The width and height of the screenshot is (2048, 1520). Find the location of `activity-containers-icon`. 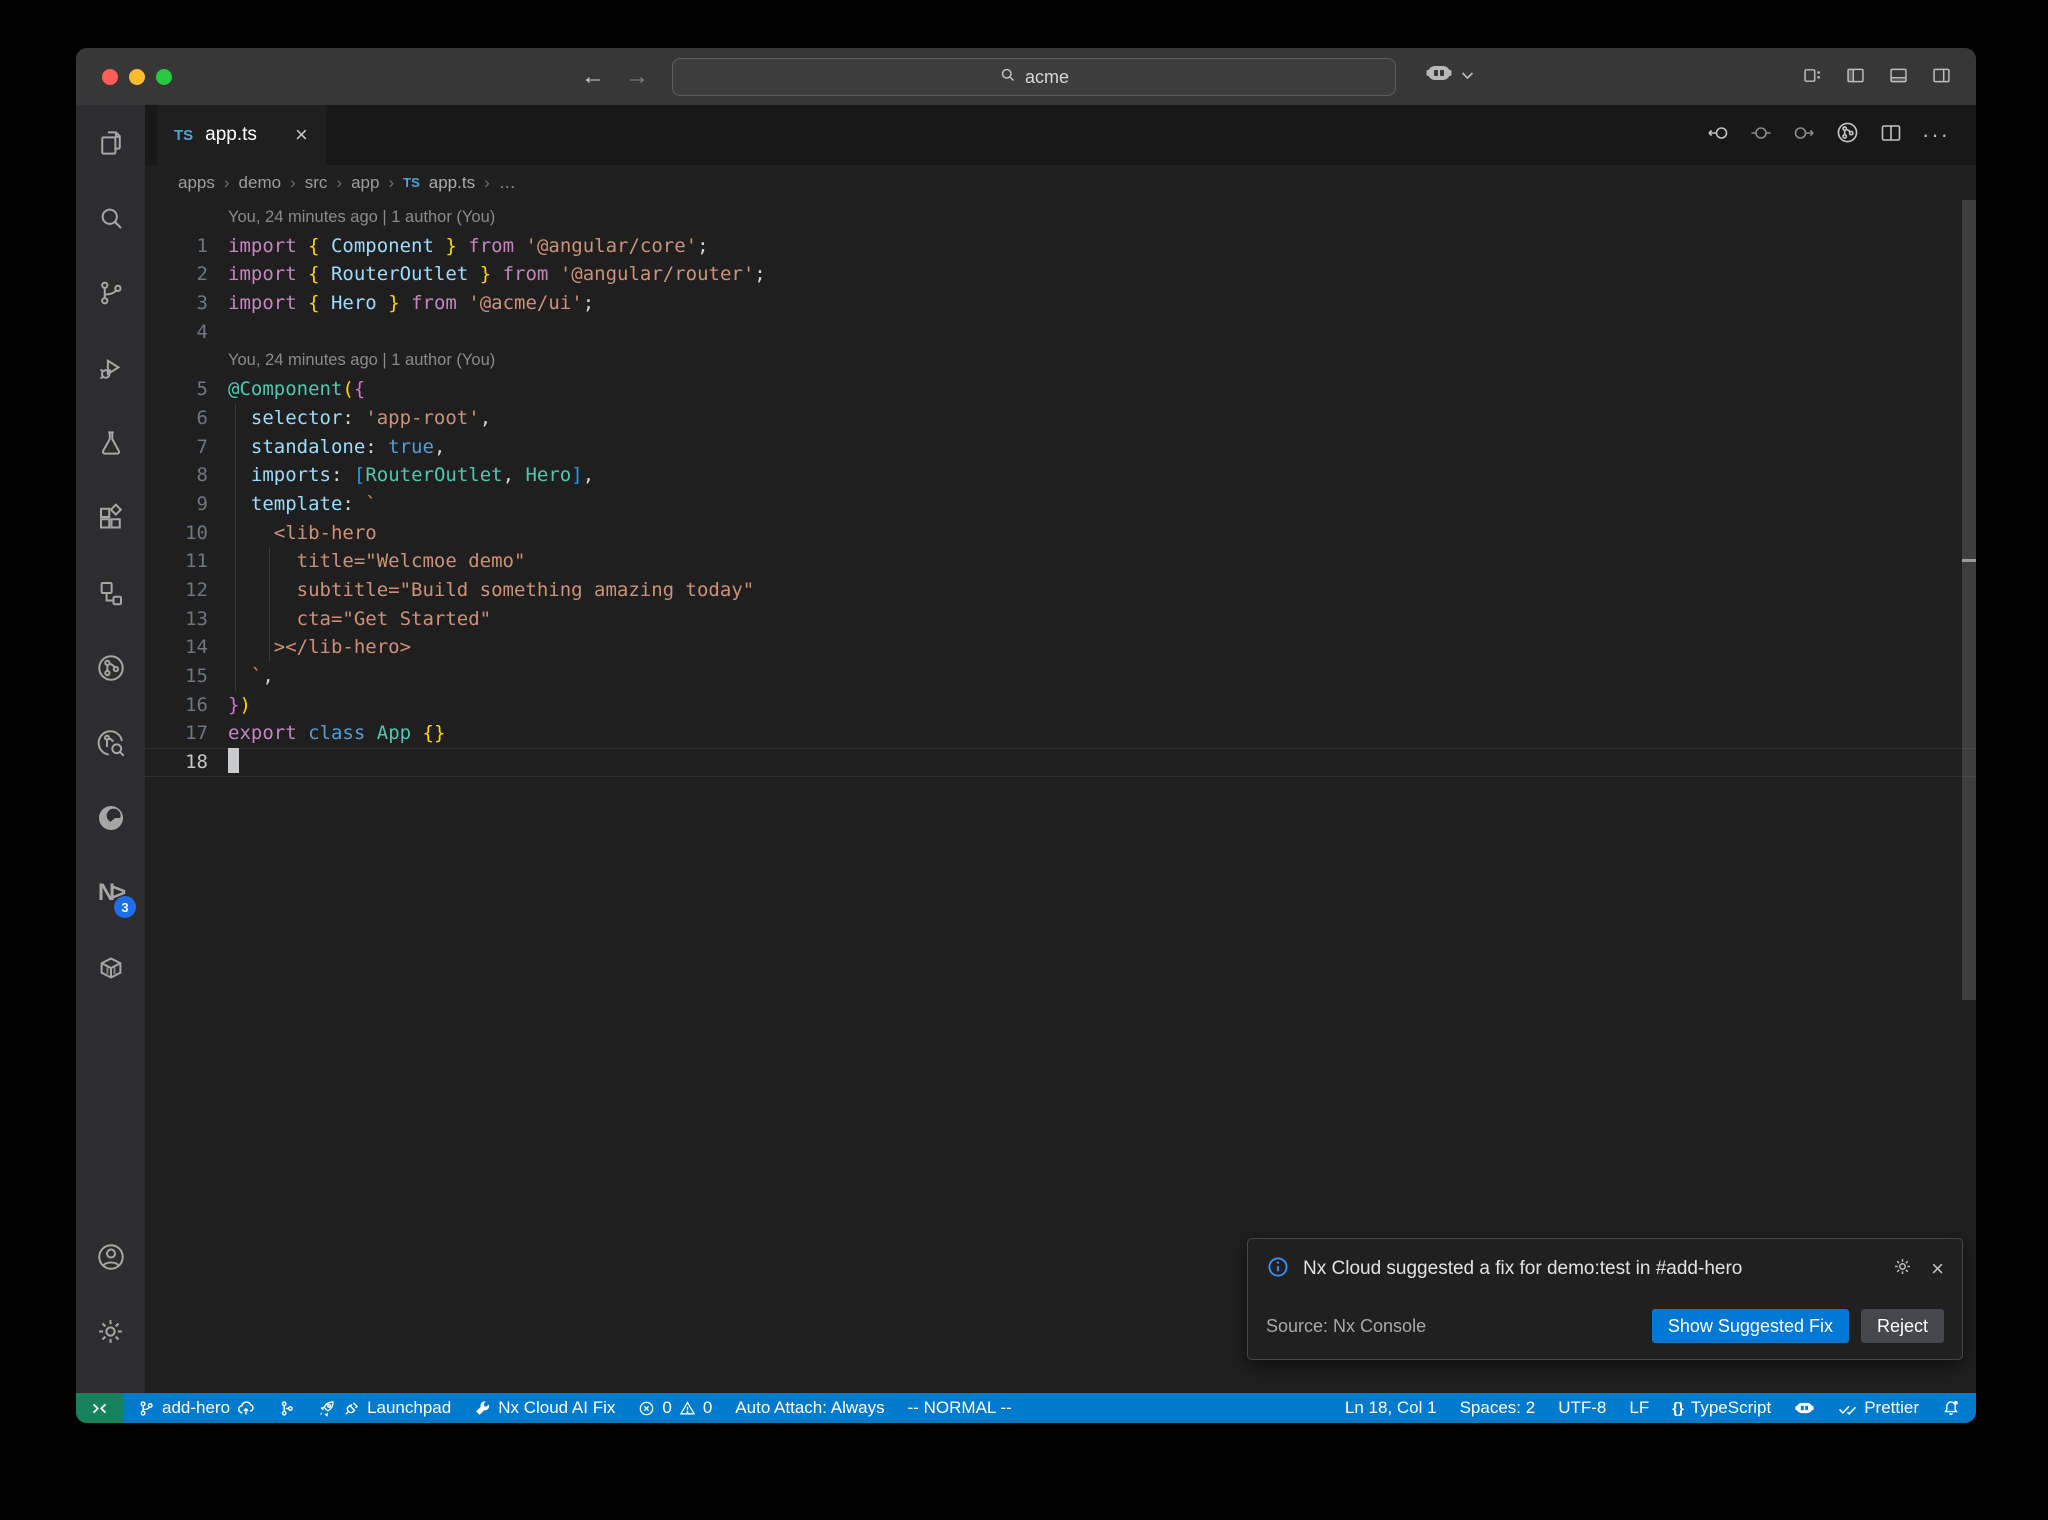

activity-containers-icon is located at coordinates (110, 967).